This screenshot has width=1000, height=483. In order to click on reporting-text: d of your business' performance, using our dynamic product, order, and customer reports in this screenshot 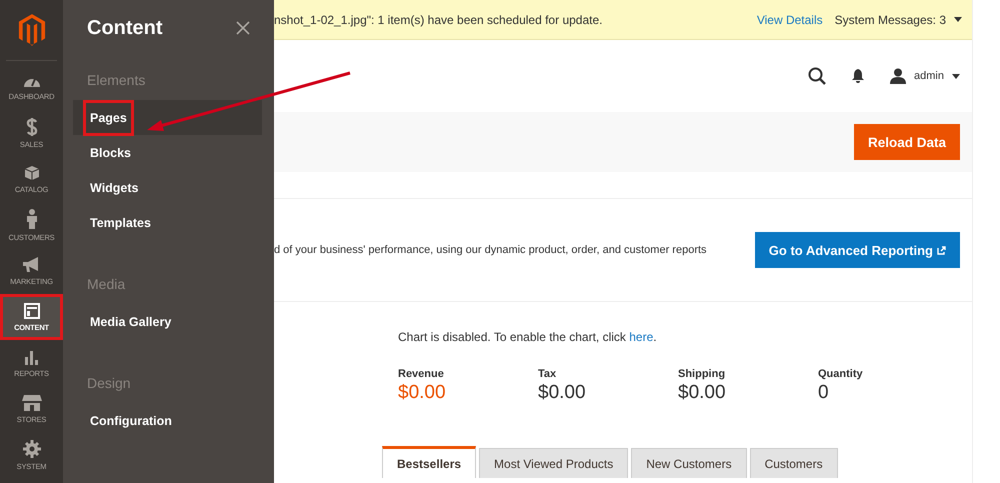, I will do `click(490, 250)`.